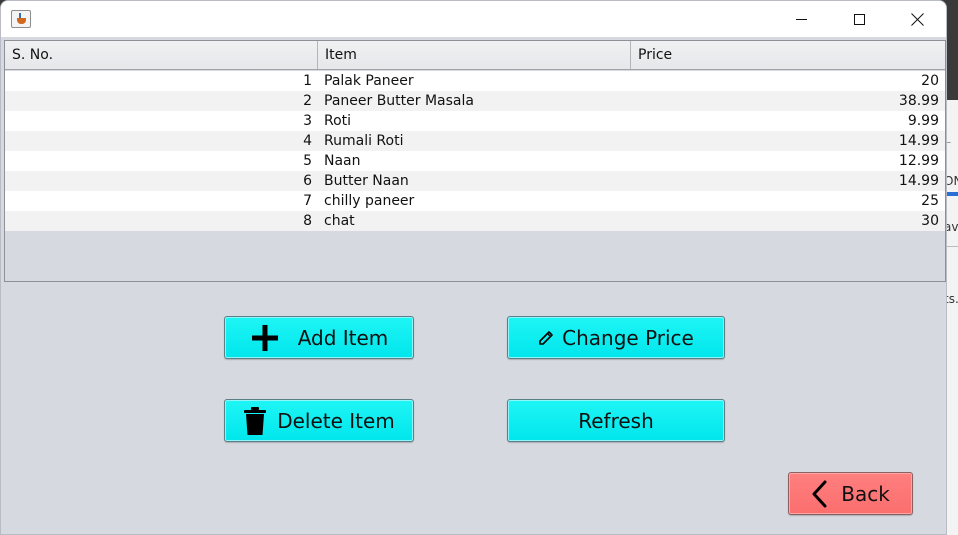 The image size is (958, 535). I want to click on cell-price: 38.99, so click(918, 101).